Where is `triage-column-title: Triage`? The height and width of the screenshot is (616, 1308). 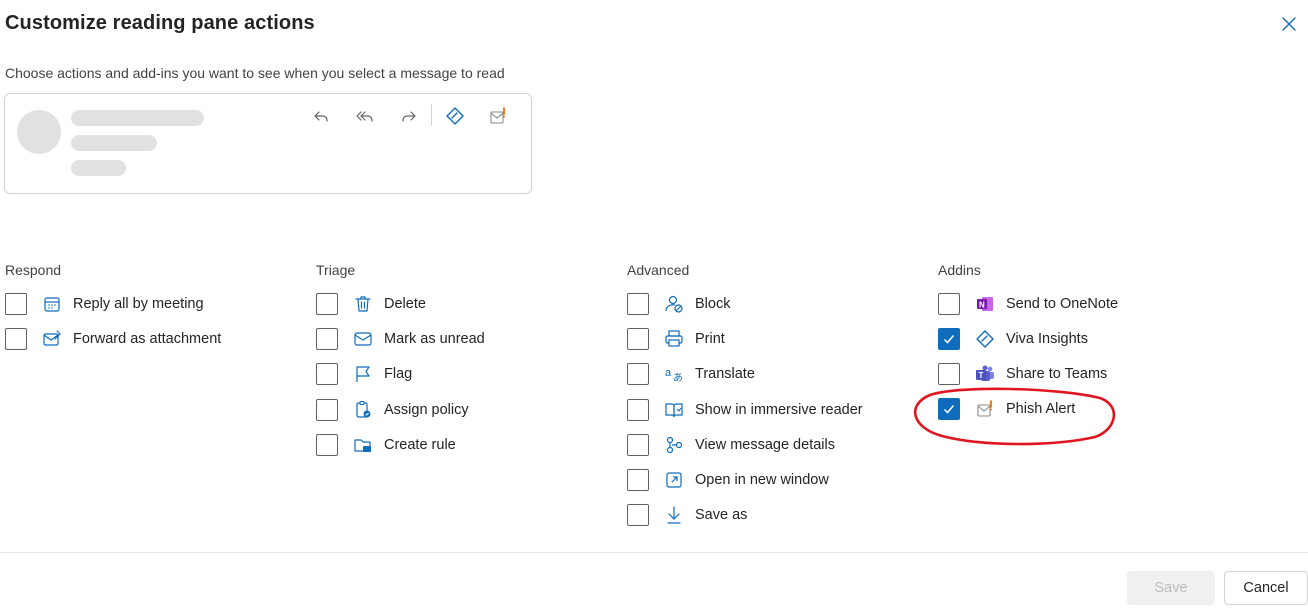 triage-column-title: Triage is located at coordinates (336, 270).